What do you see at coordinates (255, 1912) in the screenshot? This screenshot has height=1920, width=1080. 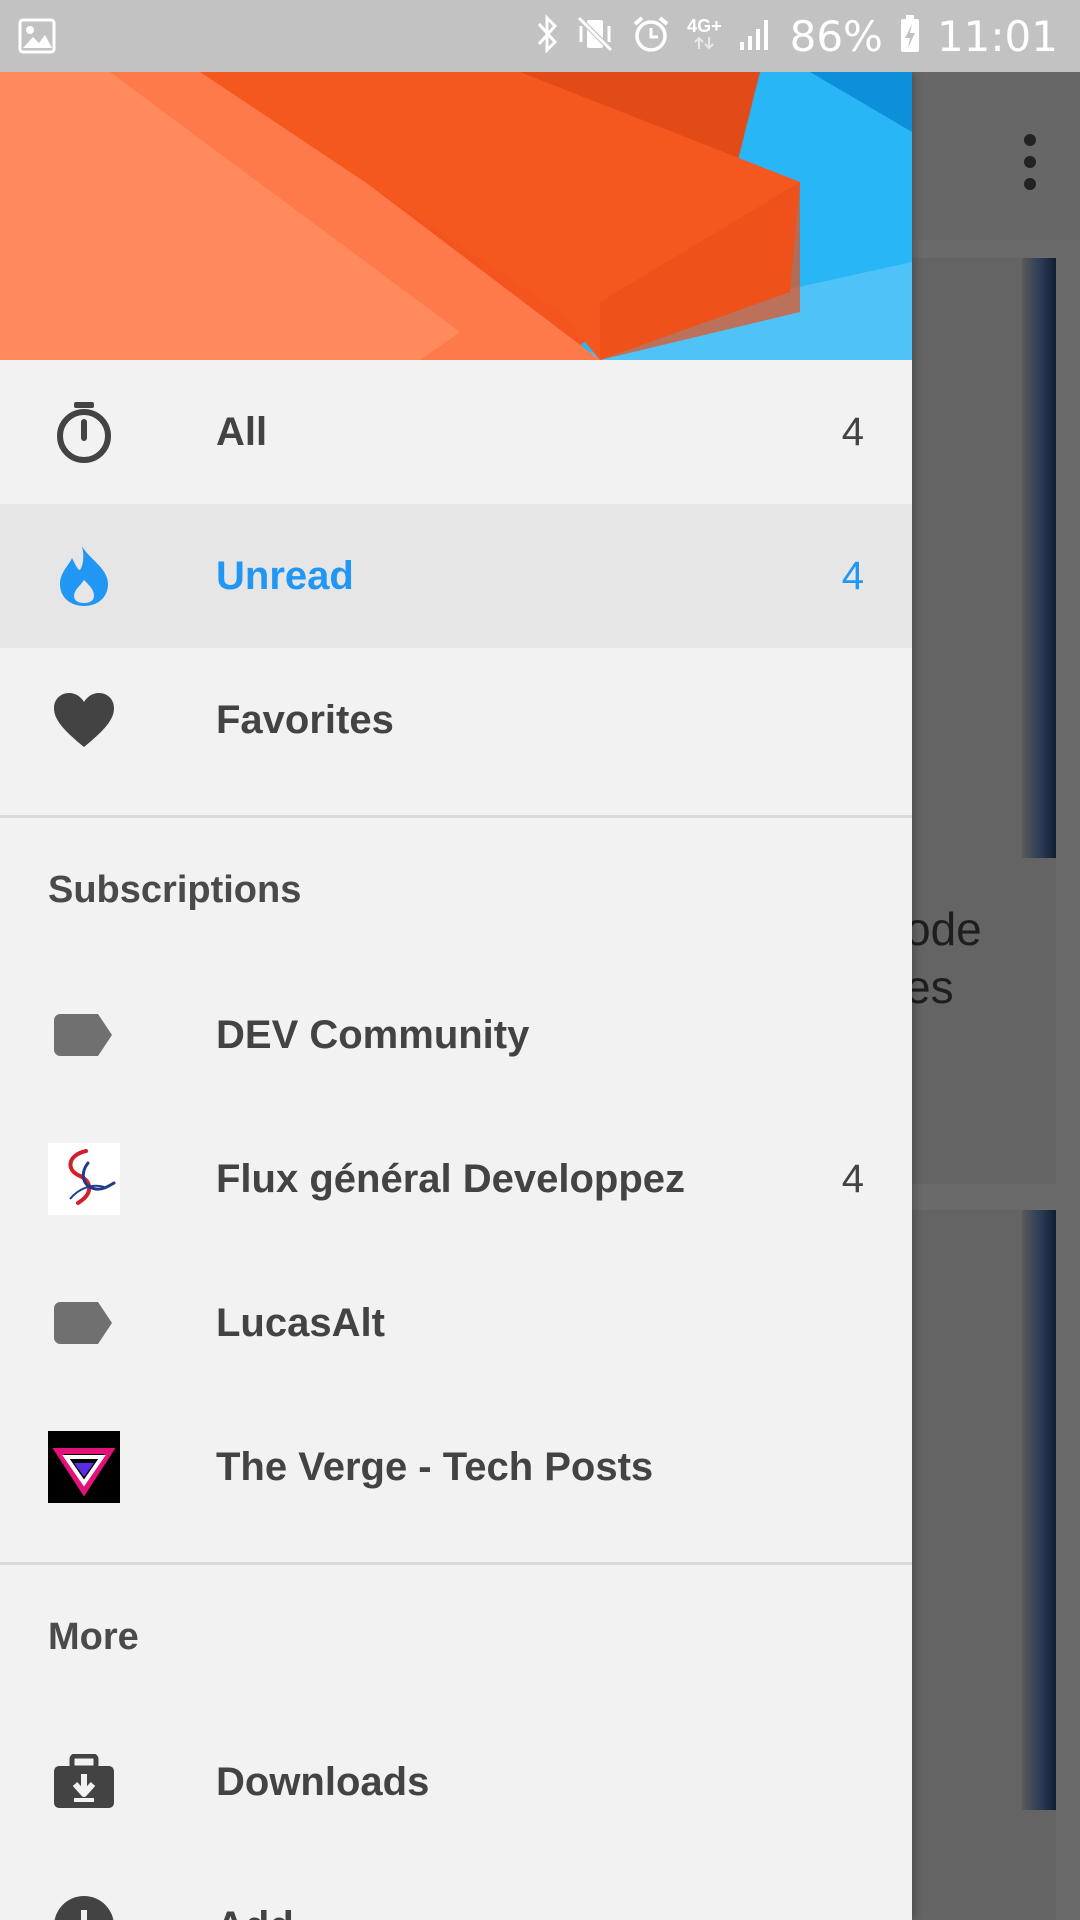 I see `nav-item-label: Add` at bounding box center [255, 1912].